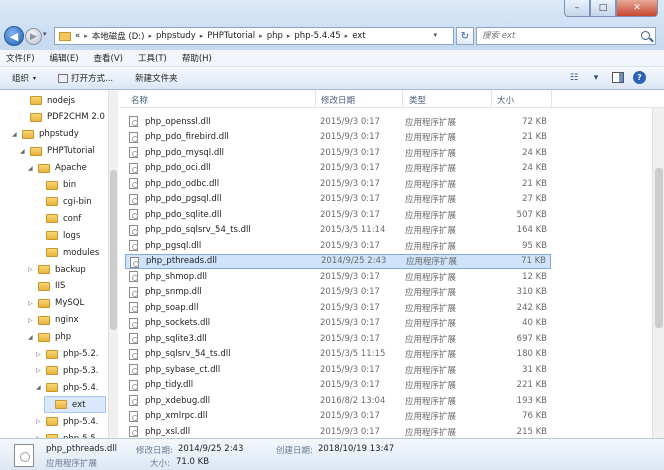 The width and height of the screenshot is (664, 470). I want to click on file-row: php_pdo_odbc.dll 2015/9/3 0:17 应用程序扩展 21 KB, so click(338, 184).